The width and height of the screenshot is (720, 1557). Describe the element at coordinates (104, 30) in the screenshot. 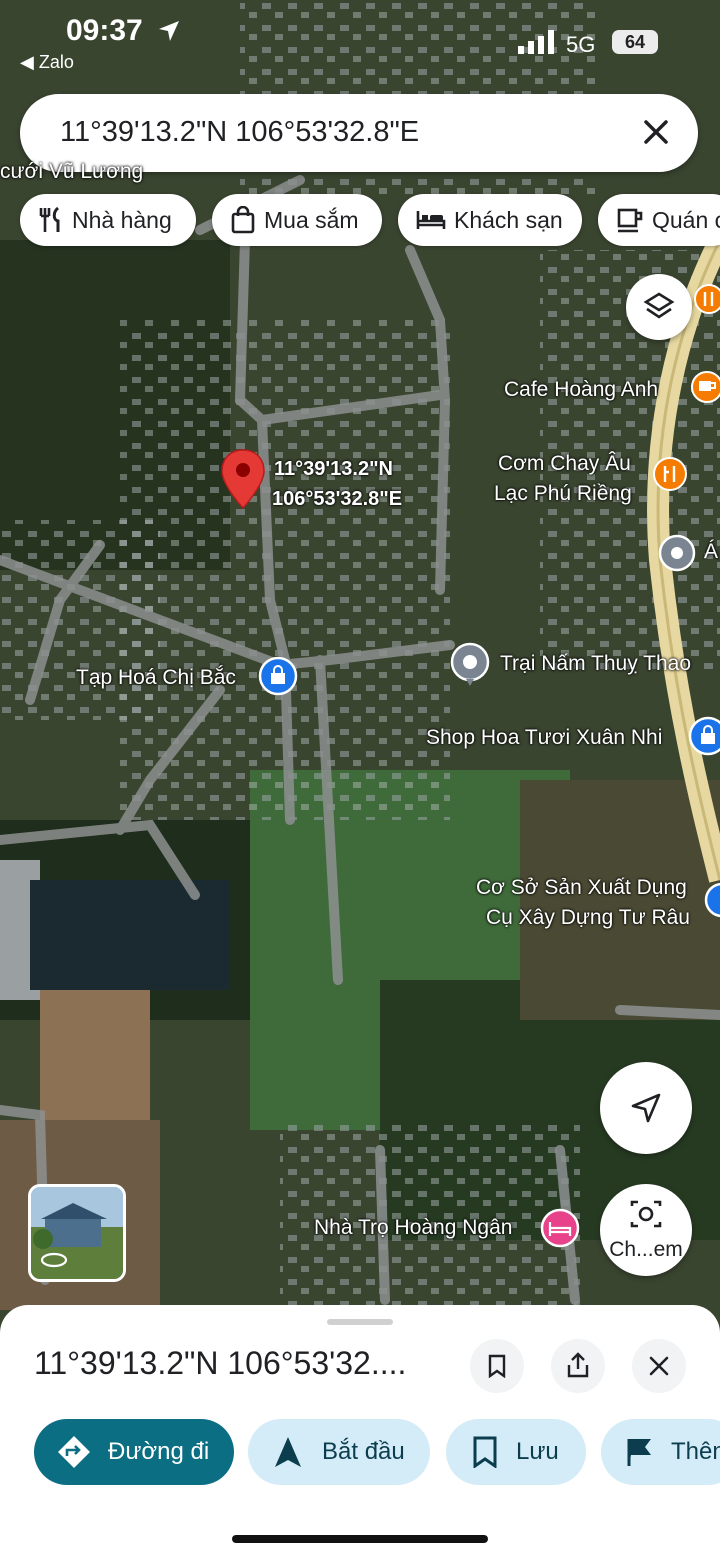

I see `status-time: 09:37` at that location.